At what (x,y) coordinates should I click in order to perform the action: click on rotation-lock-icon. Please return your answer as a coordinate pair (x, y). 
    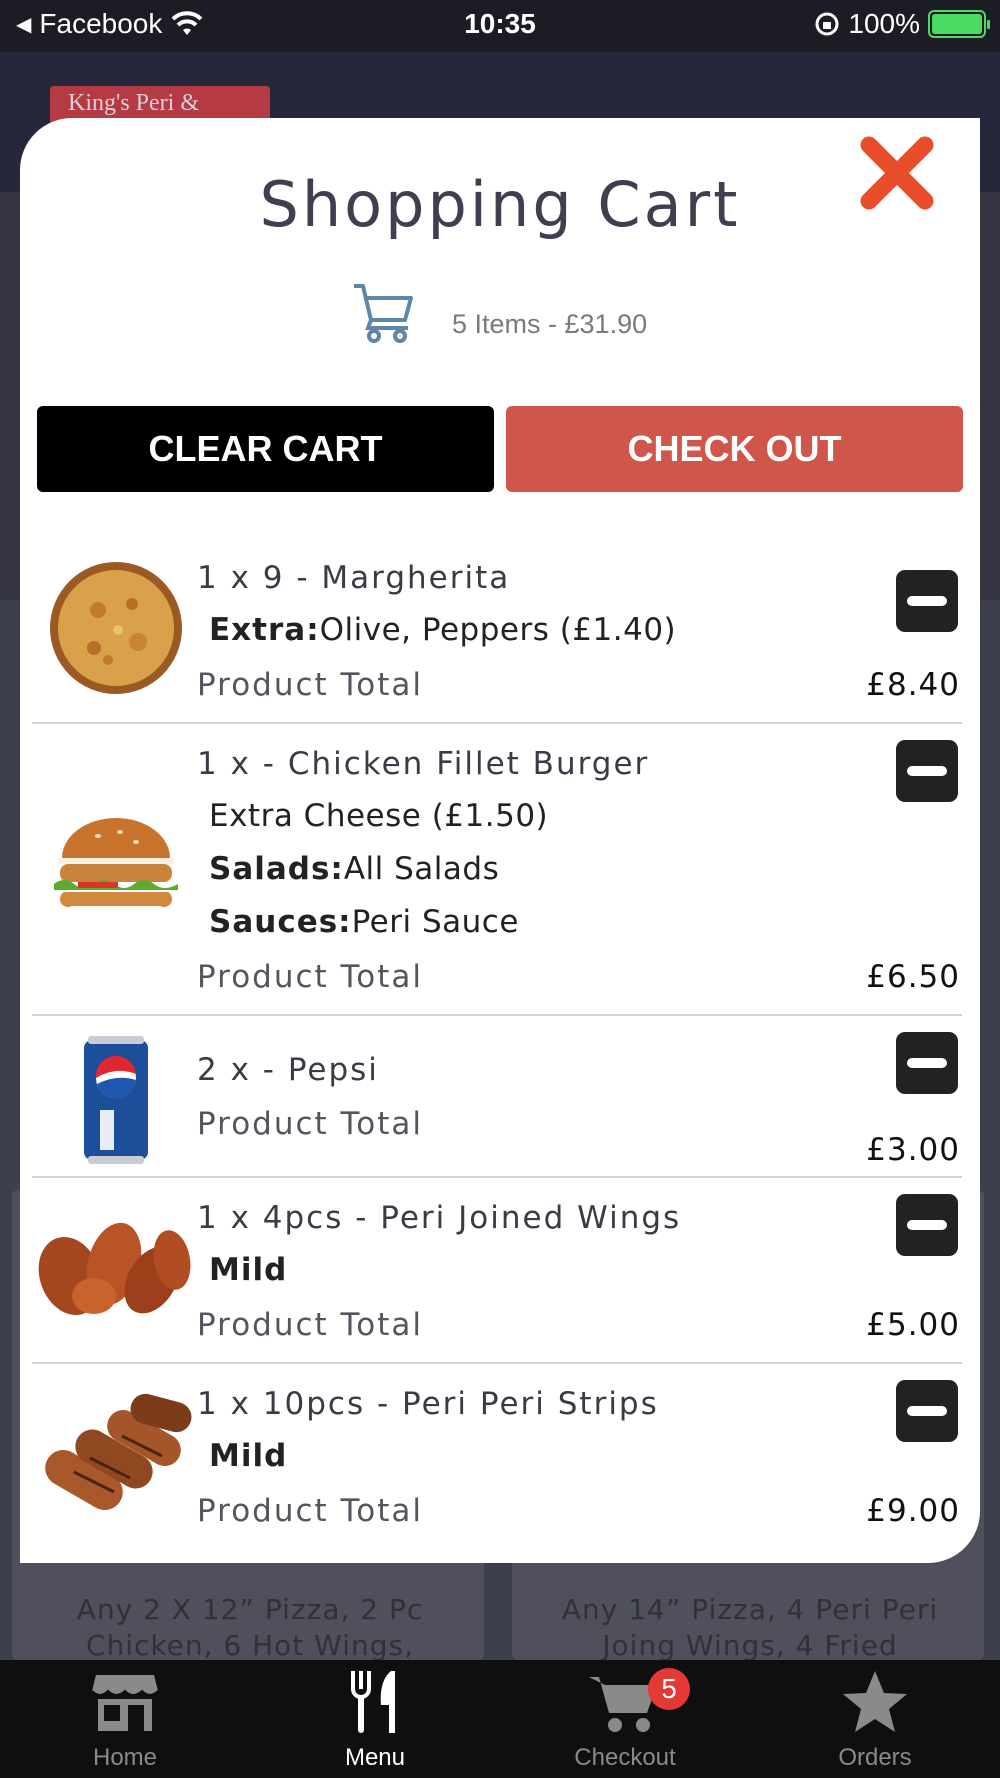
    Looking at the image, I should click on (827, 24).